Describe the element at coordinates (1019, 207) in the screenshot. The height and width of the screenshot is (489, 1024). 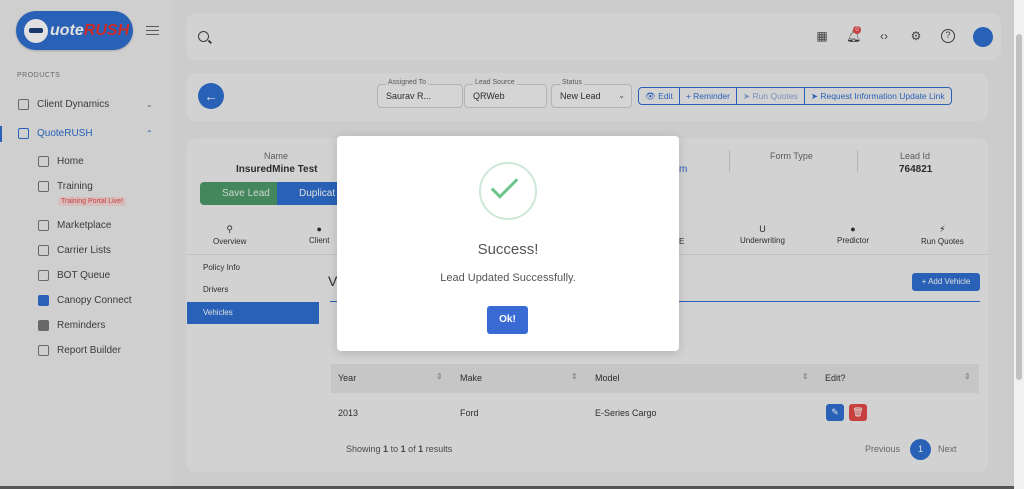
I see `scrollbar-thumb` at that location.